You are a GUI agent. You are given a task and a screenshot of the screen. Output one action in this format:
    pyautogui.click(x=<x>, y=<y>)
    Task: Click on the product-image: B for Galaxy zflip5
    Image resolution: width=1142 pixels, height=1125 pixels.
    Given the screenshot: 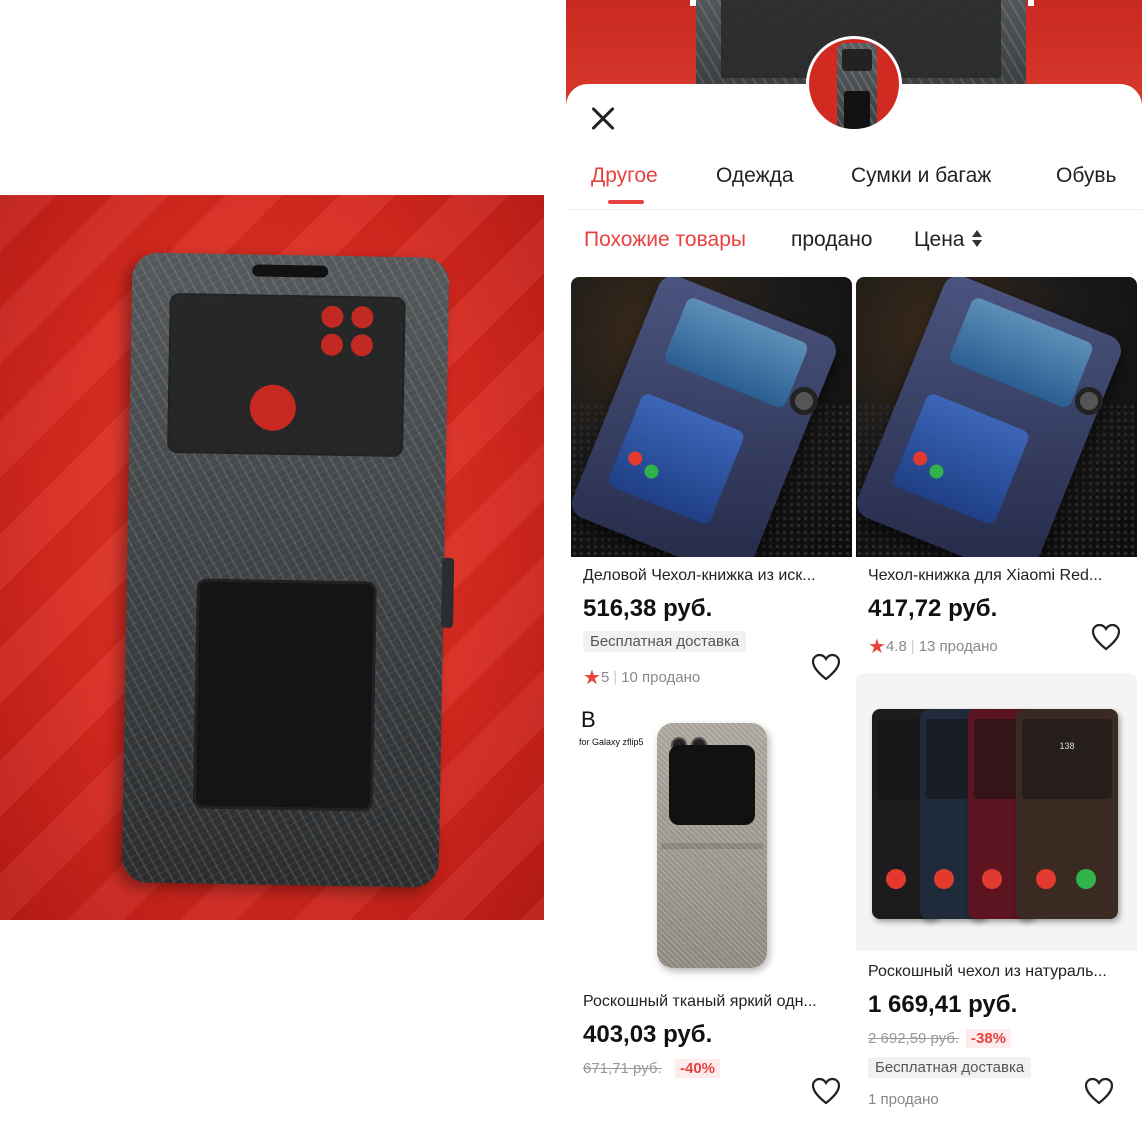 What is the action you would take?
    pyautogui.click(x=711, y=843)
    